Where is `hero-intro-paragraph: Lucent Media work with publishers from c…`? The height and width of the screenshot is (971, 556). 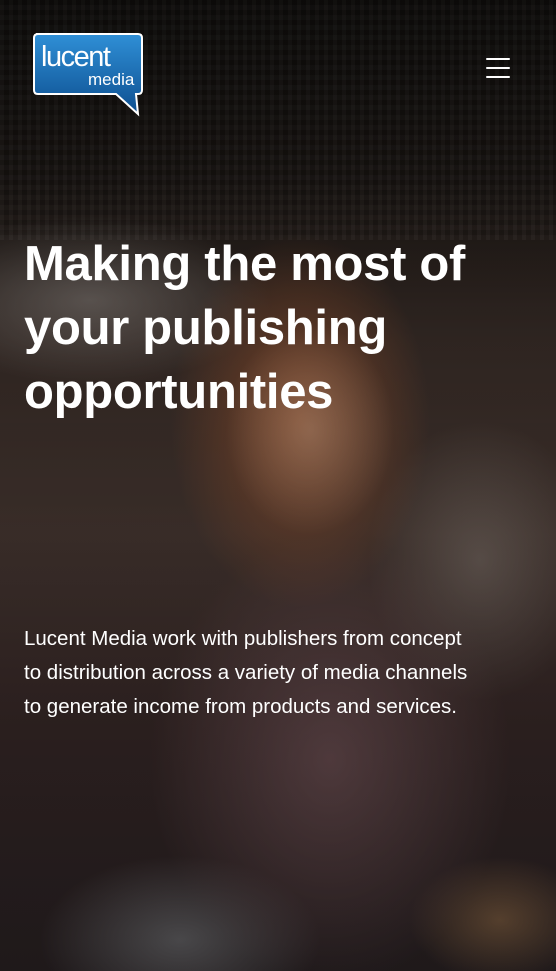 hero-intro-paragraph: Lucent Media work with publishers from c… is located at coordinates (279, 673).